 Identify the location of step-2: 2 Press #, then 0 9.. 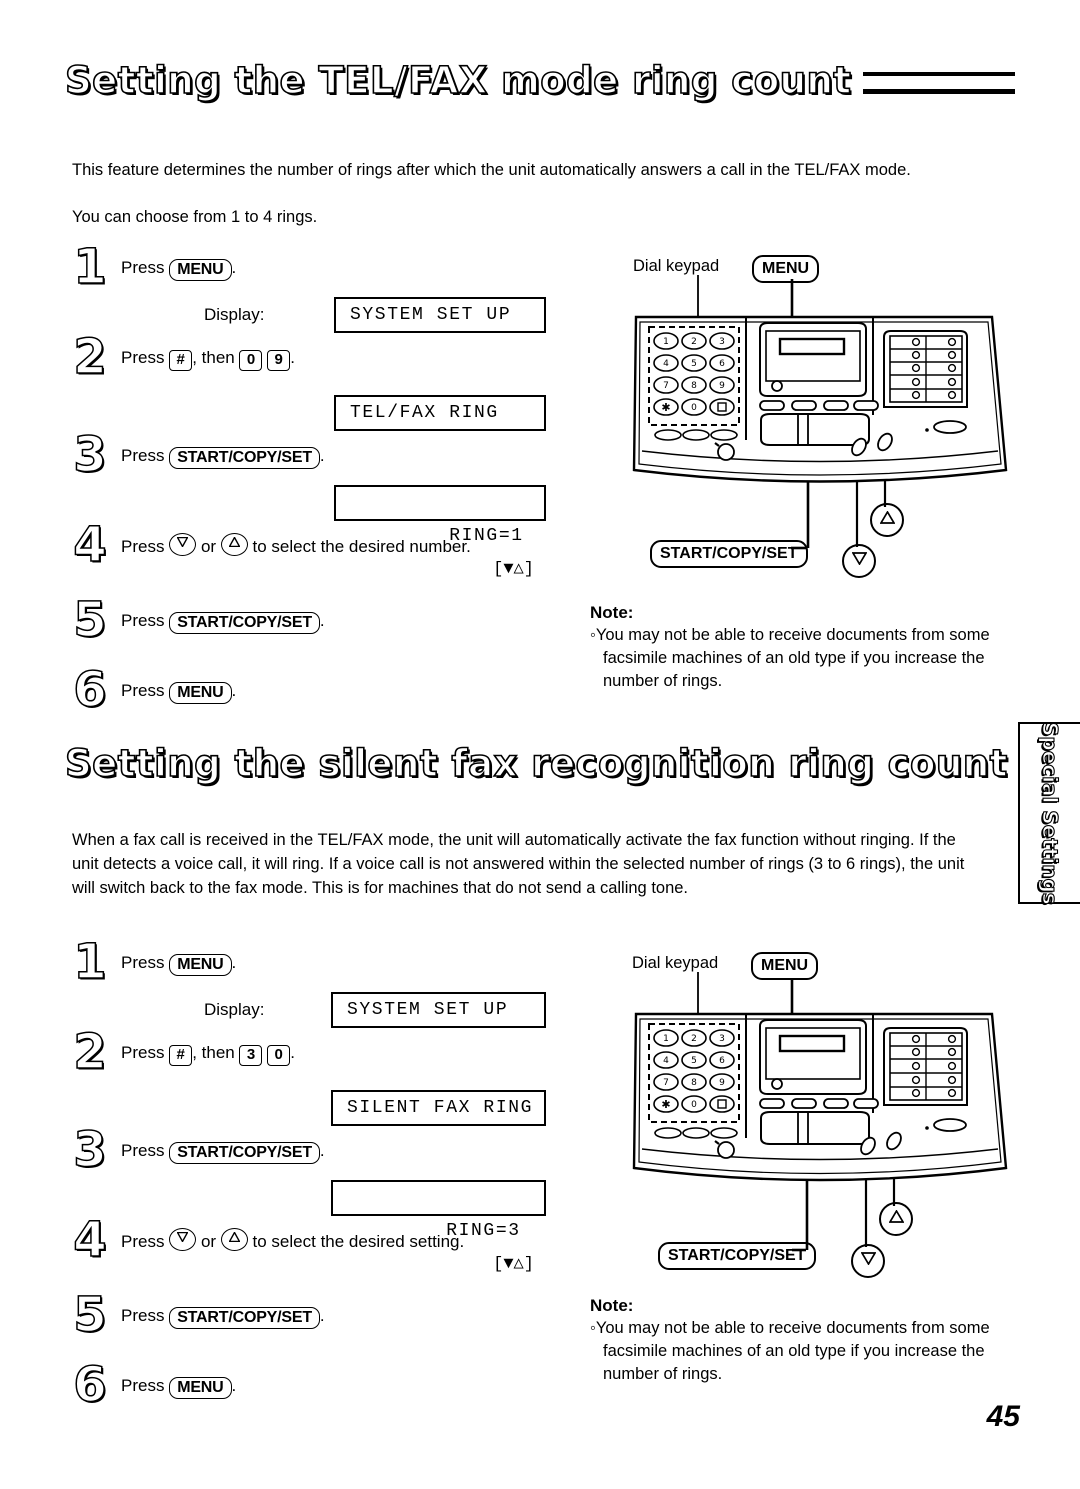
(336, 363).